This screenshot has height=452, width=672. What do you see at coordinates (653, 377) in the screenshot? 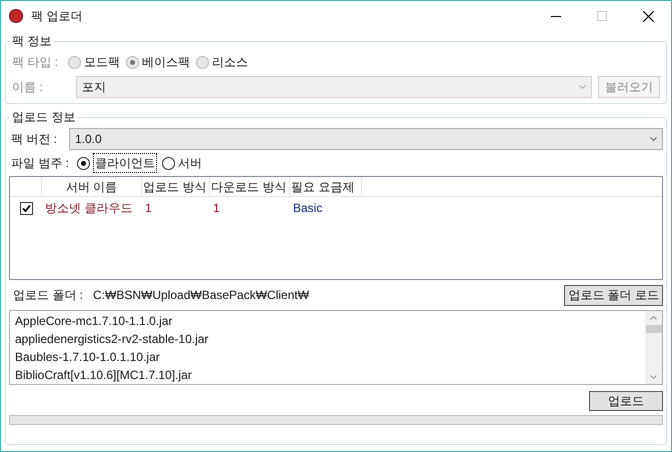
I see `scroll-down-icon` at bounding box center [653, 377].